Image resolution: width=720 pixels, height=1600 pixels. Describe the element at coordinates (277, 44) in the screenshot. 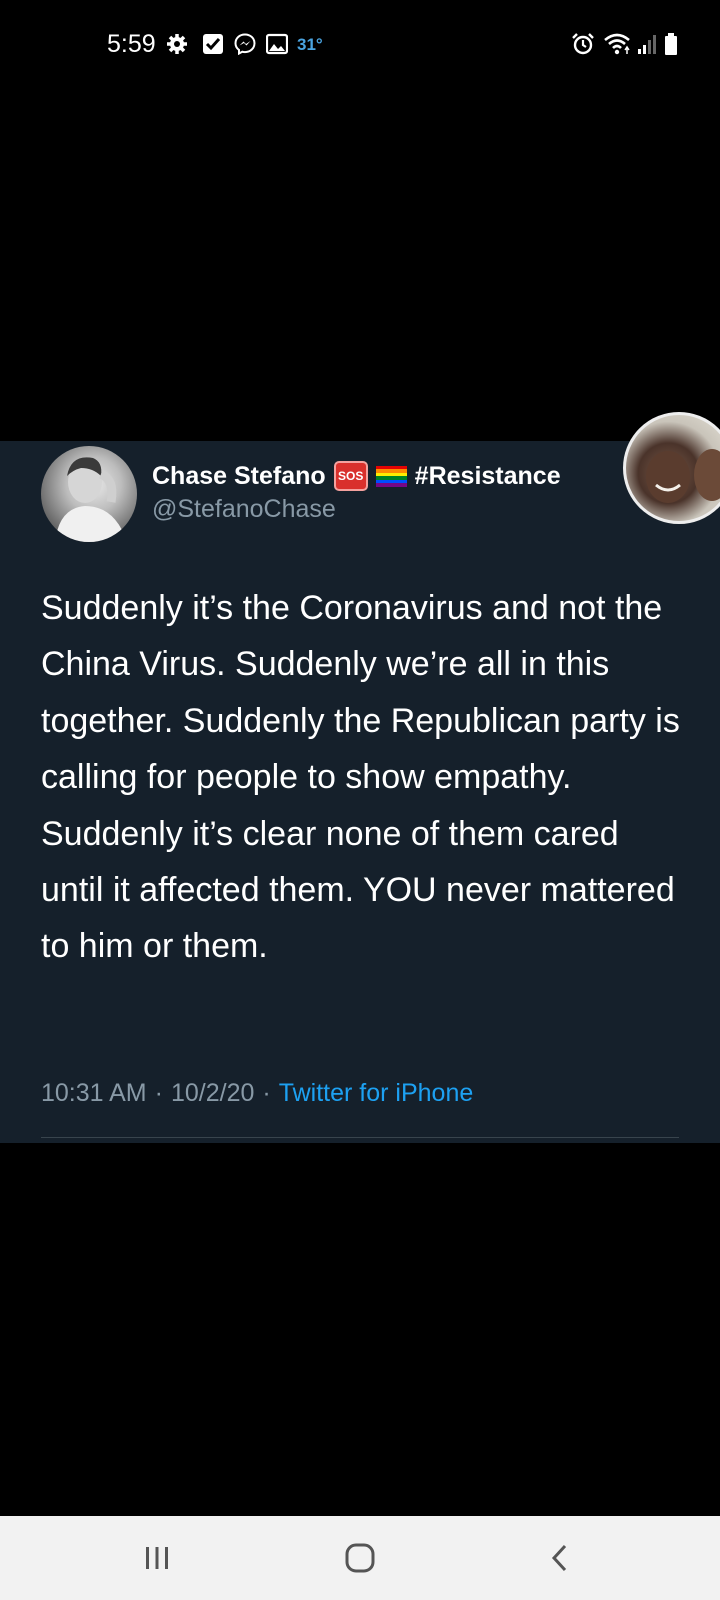

I see `image-icon` at that location.